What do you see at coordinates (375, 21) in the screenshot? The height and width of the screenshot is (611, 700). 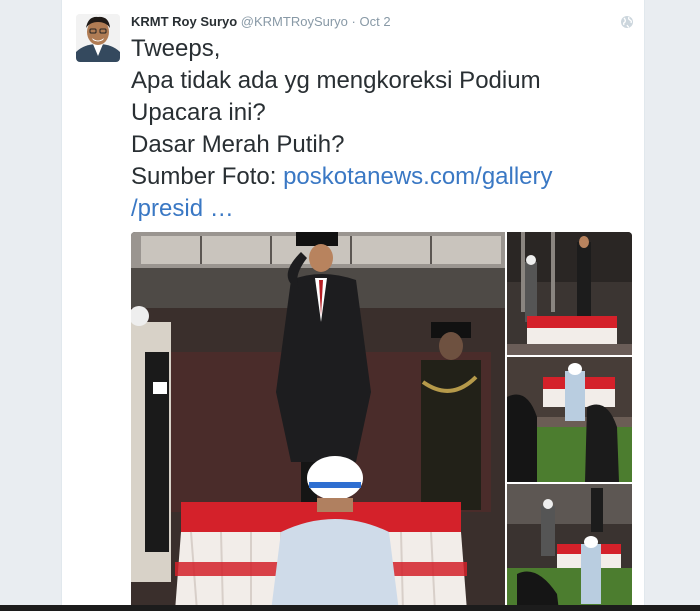 I see `tweet-timestamp: Oct 2` at bounding box center [375, 21].